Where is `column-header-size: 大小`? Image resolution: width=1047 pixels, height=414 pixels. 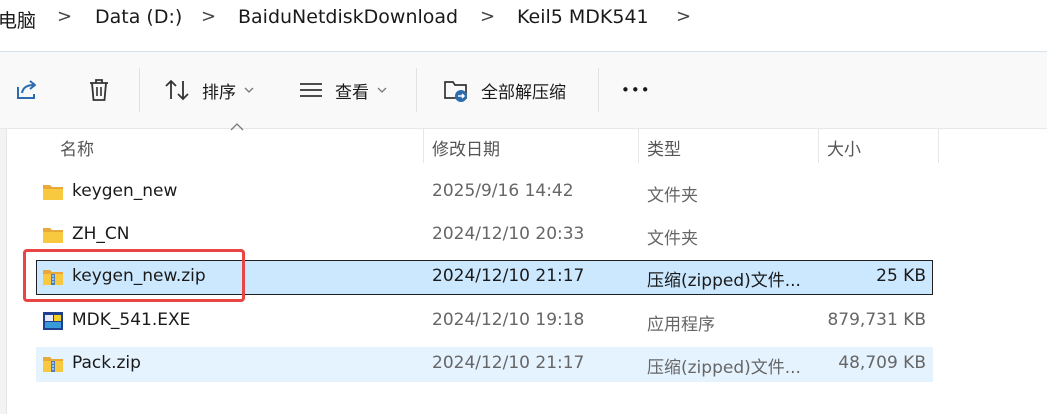 column-header-size: 大小 is located at coordinates (844, 147).